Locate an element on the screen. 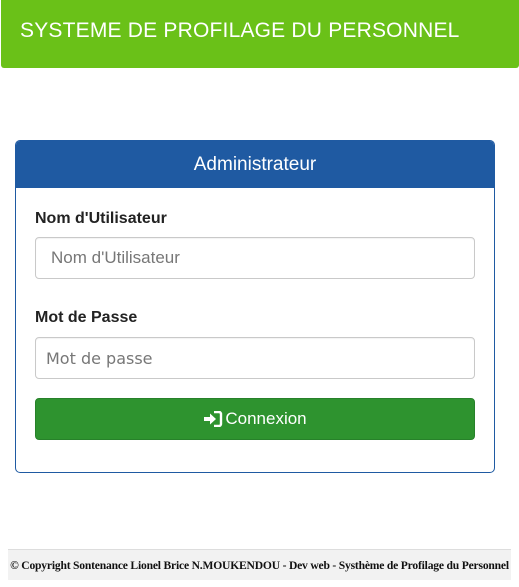 This screenshot has height=587, width=519. username-input is located at coordinates (255, 258).